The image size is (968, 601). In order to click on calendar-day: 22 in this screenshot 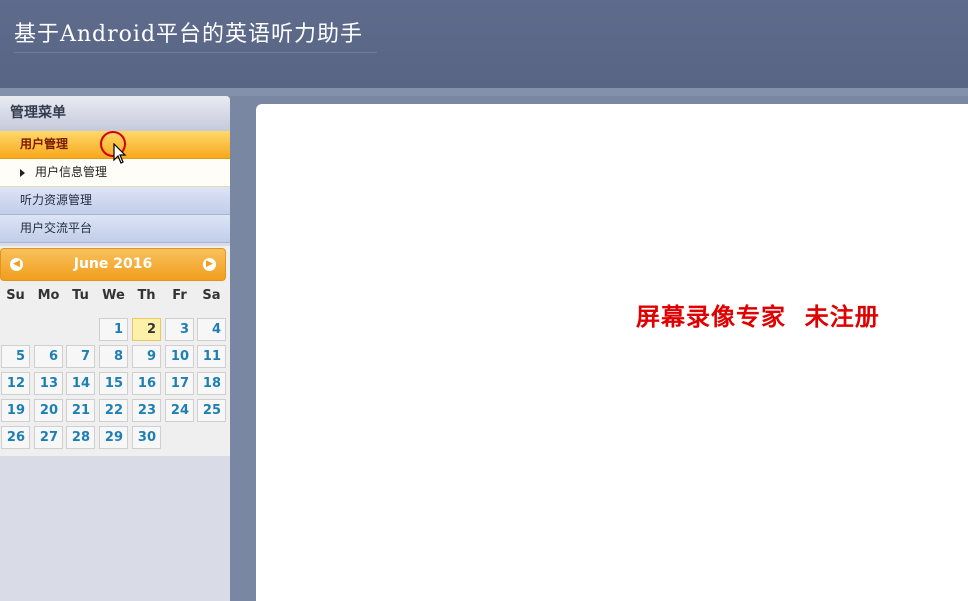, I will do `click(113, 410)`.